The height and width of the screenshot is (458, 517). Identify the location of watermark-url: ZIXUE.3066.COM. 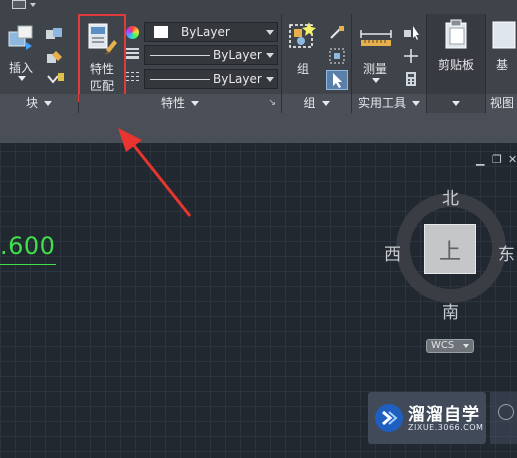
(446, 427).